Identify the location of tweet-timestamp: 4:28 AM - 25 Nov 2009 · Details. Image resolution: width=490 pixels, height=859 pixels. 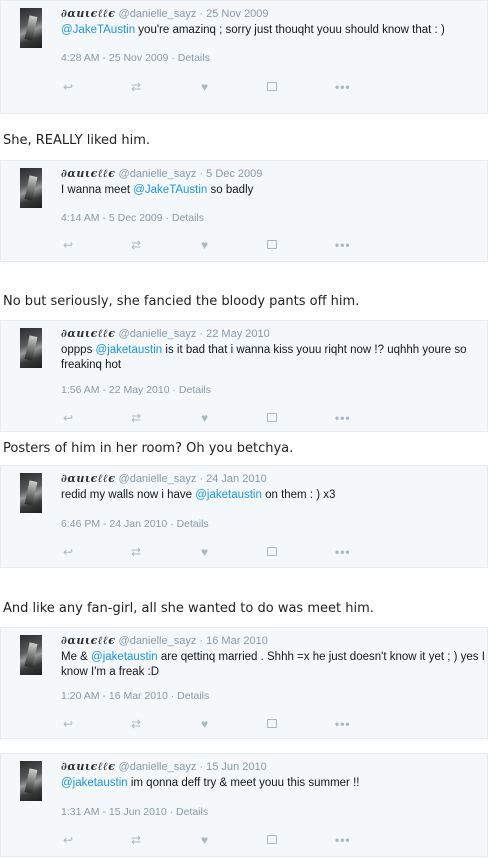
(135, 58).